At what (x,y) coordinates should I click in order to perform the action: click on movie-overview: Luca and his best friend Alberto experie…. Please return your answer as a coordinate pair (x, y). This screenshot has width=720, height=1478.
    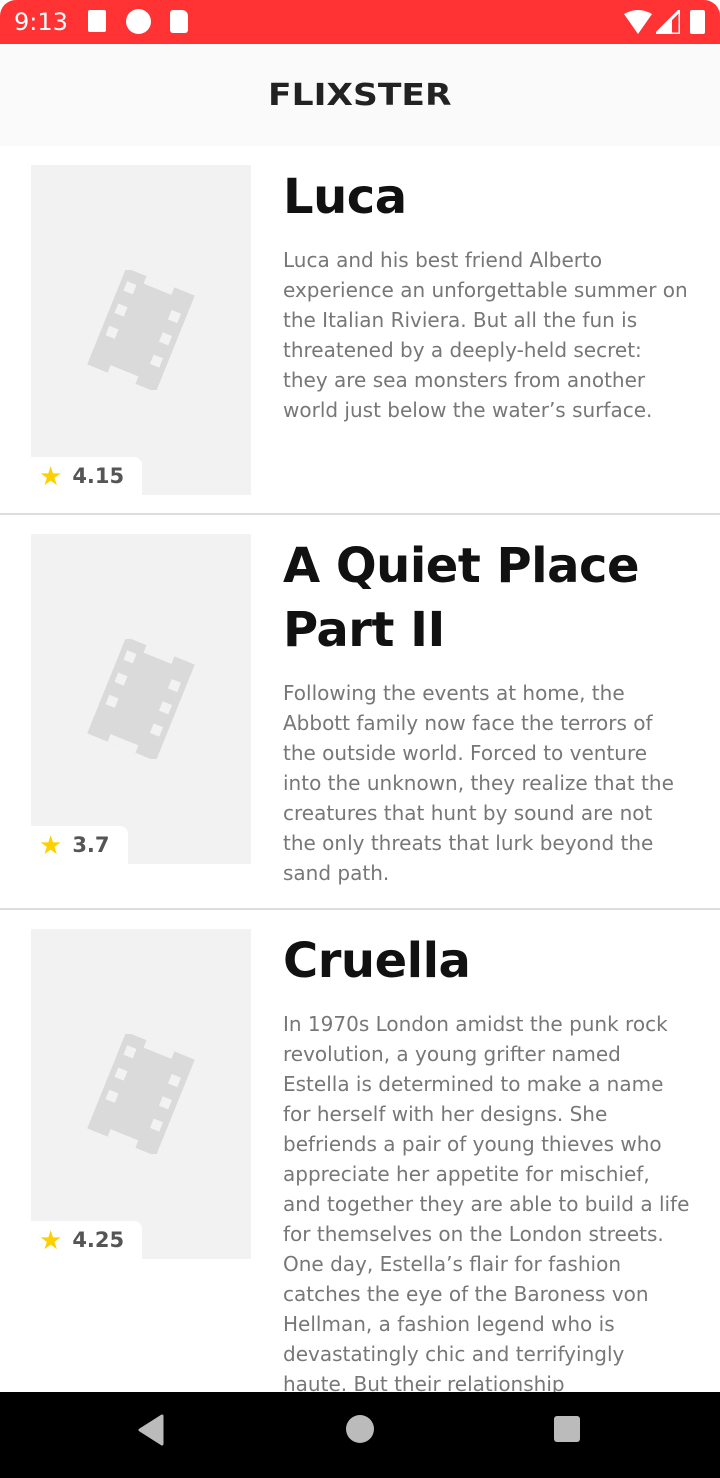
    Looking at the image, I should click on (485, 335).